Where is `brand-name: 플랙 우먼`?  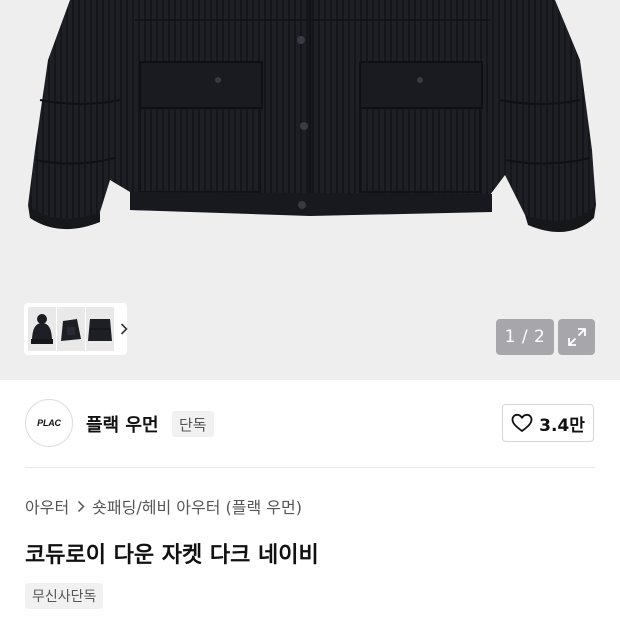
brand-name: 플랙 우먼 is located at coordinates (122, 424).